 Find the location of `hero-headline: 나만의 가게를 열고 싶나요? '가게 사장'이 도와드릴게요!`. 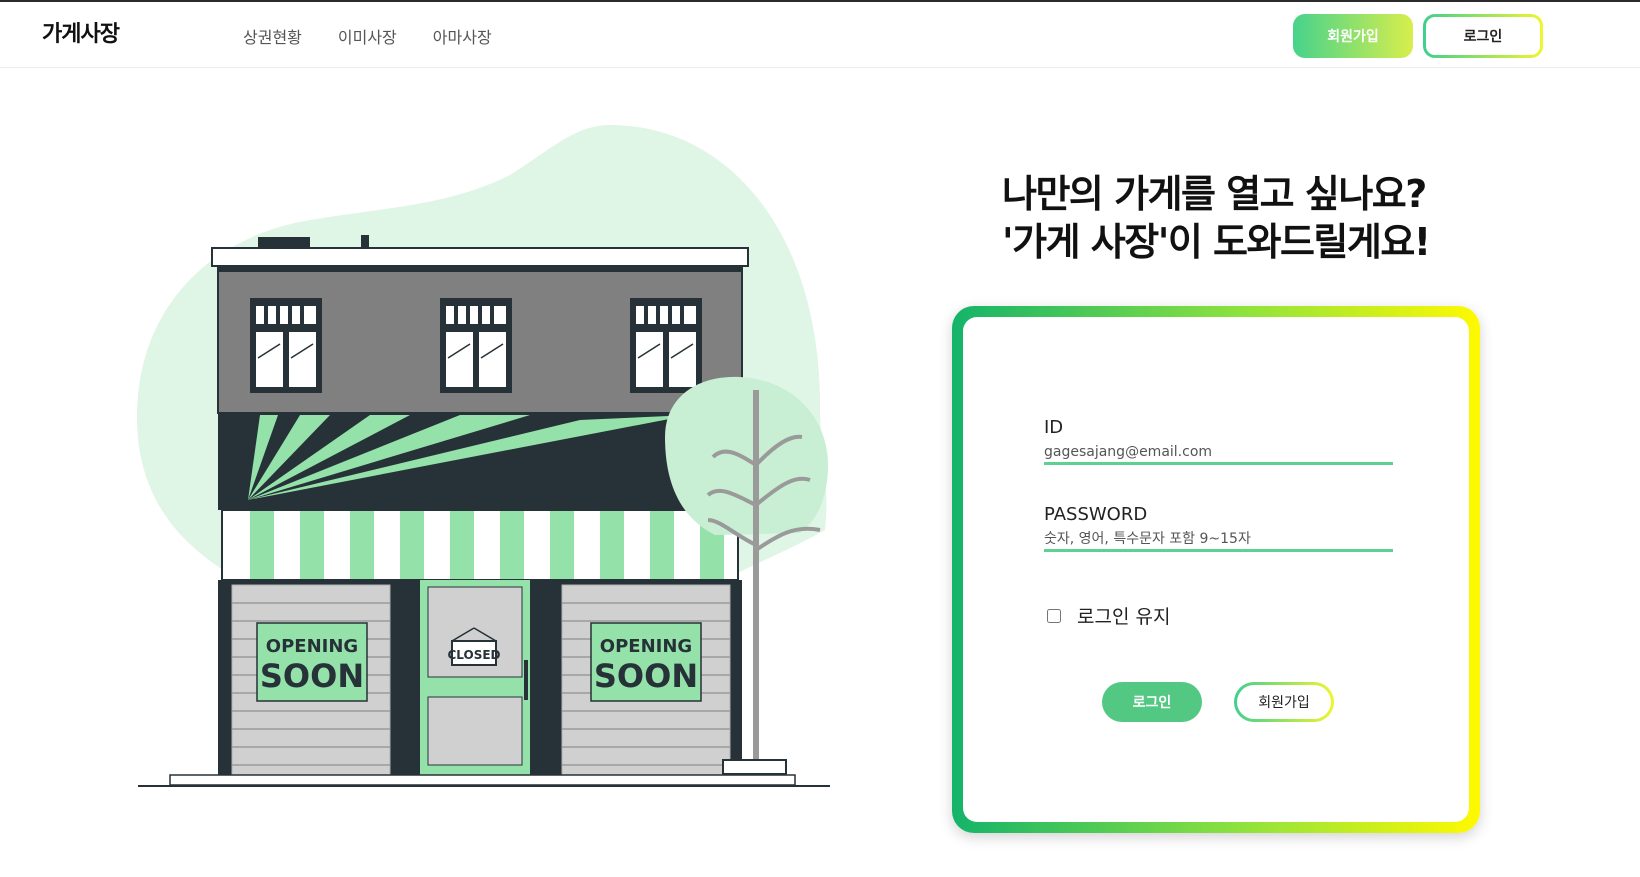

hero-headline: 나만의 가게를 열고 싶나요? '가게 사장'이 도와드릴게요! is located at coordinates (1216, 218).